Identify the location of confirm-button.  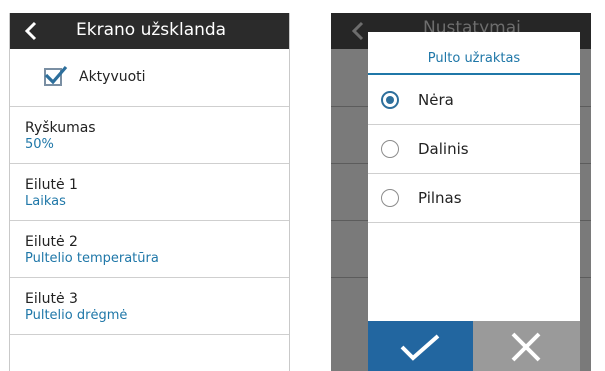
(420, 346).